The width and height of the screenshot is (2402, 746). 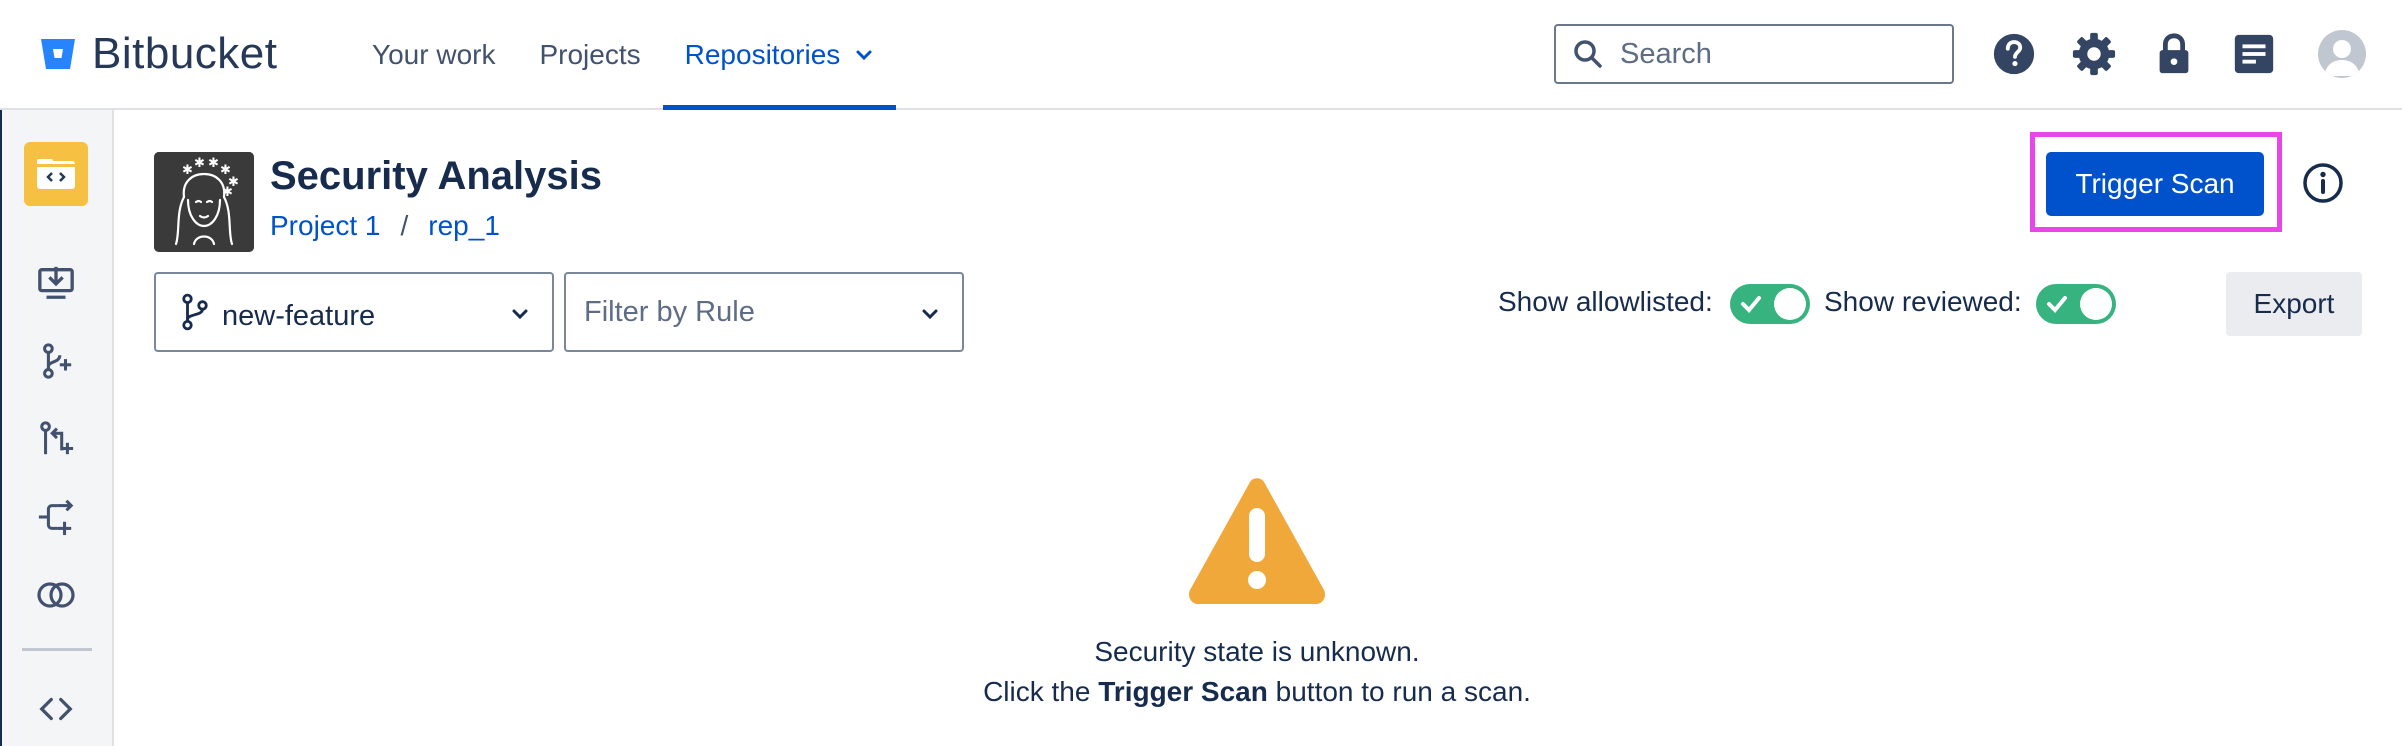 What do you see at coordinates (2342, 58) in the screenshot?
I see `user-avatar-icon` at bounding box center [2342, 58].